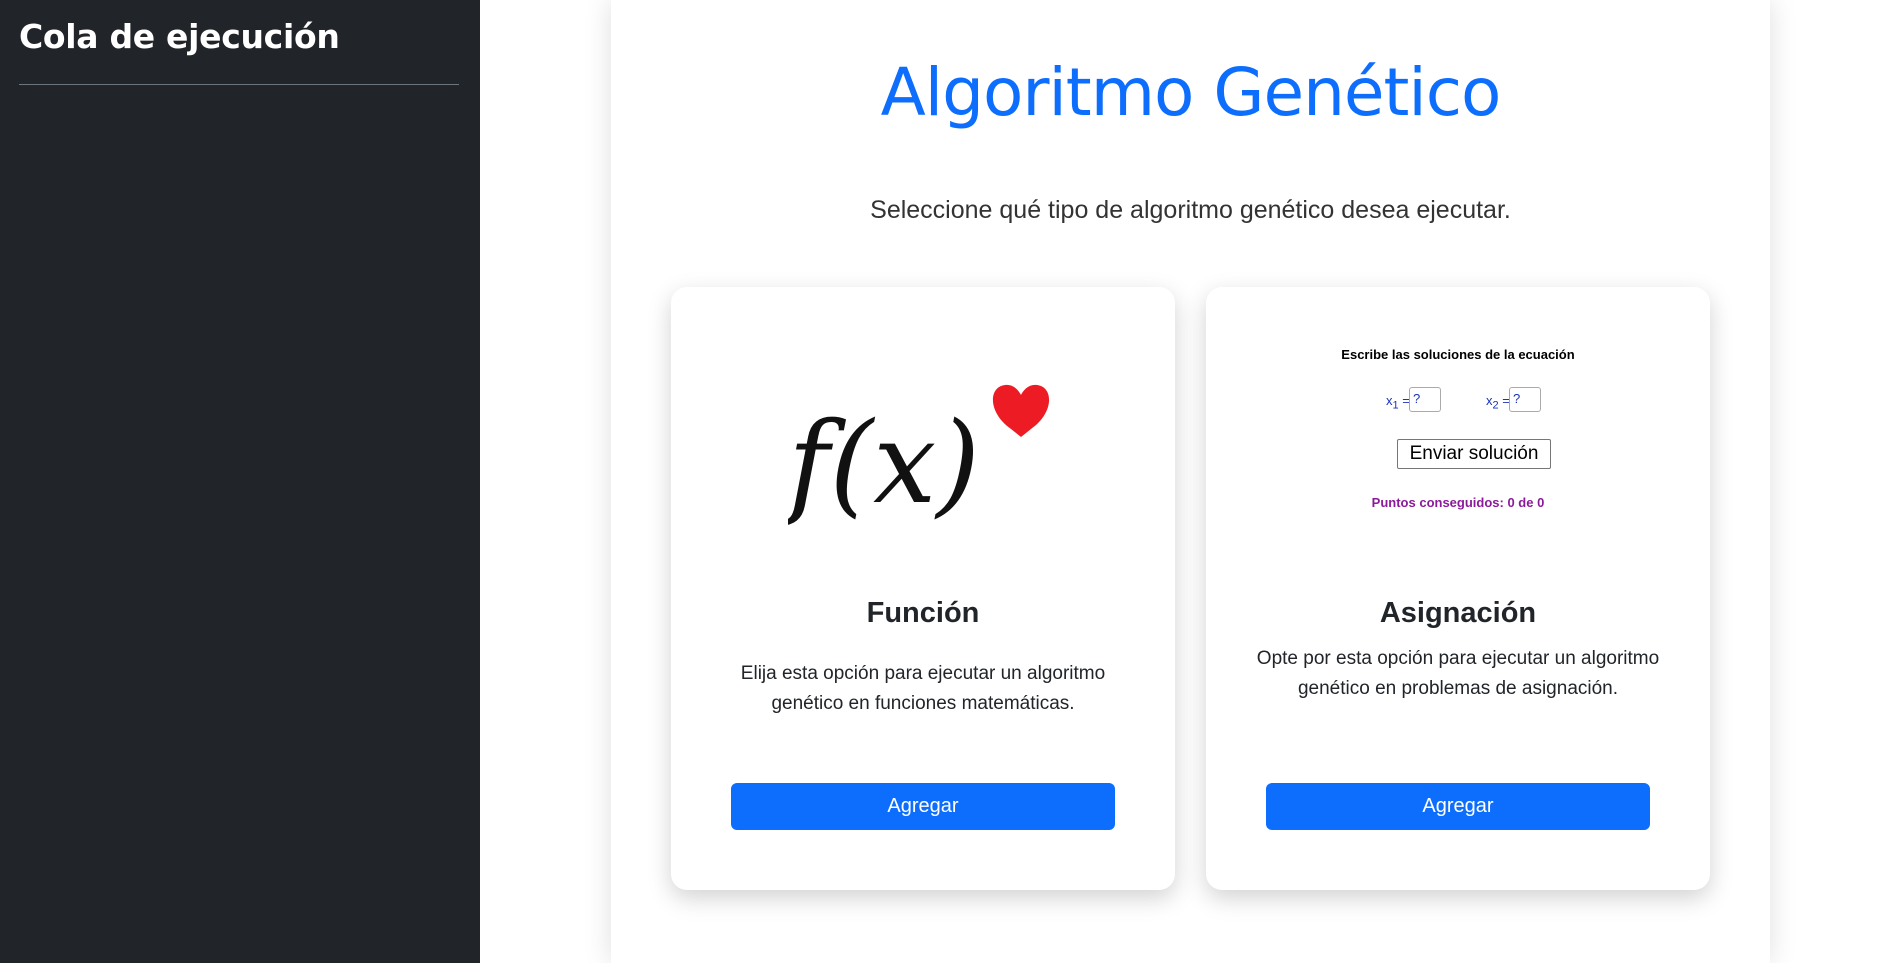  I want to click on points-text: Puntos conseguidos: 0 de 0, so click(1458, 502).